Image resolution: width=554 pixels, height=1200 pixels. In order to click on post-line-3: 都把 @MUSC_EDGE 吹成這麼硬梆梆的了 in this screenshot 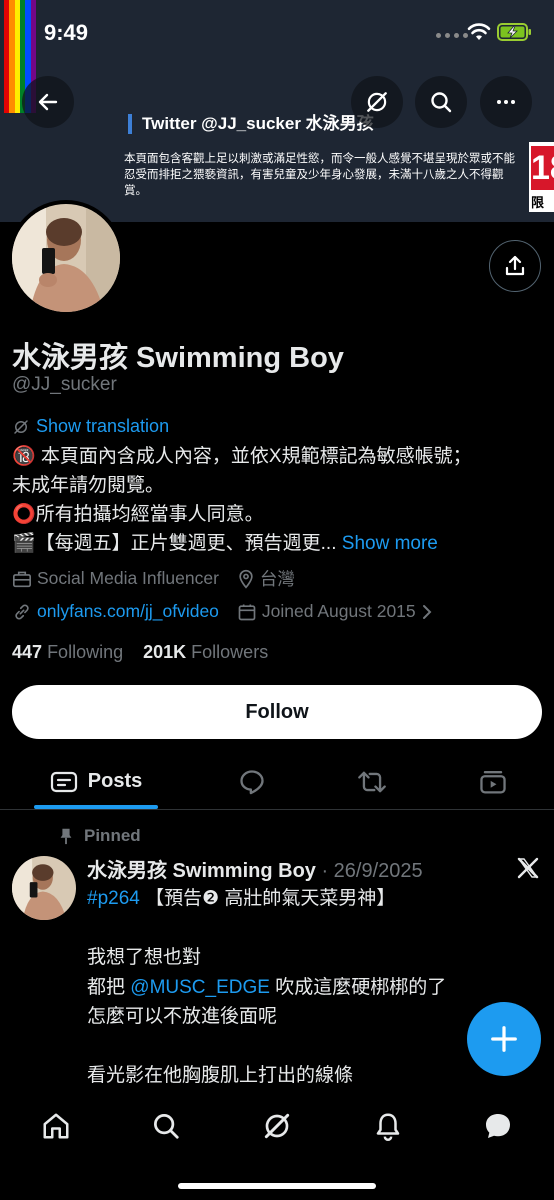, I will do `click(307, 988)`.